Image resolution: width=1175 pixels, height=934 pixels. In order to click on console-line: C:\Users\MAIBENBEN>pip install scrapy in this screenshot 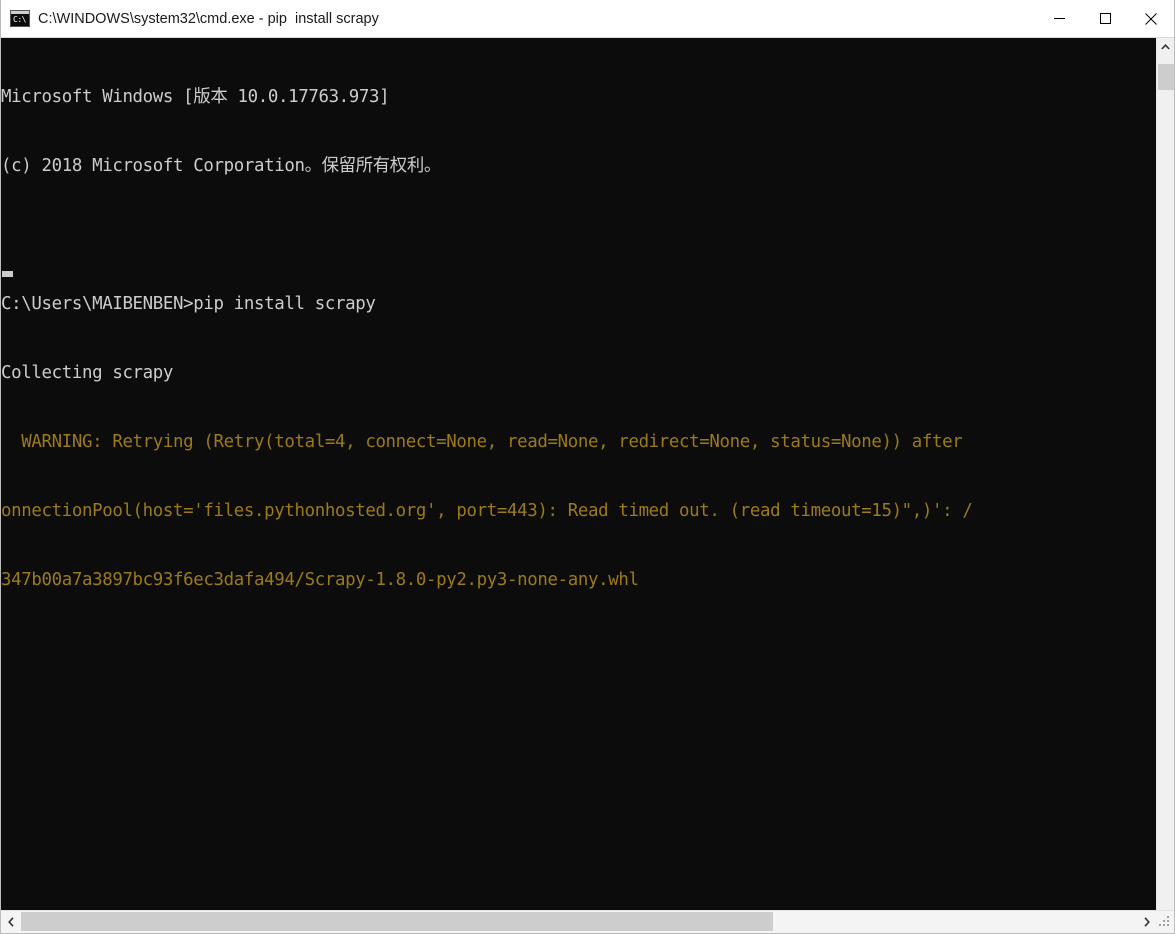, I will do `click(188, 304)`.